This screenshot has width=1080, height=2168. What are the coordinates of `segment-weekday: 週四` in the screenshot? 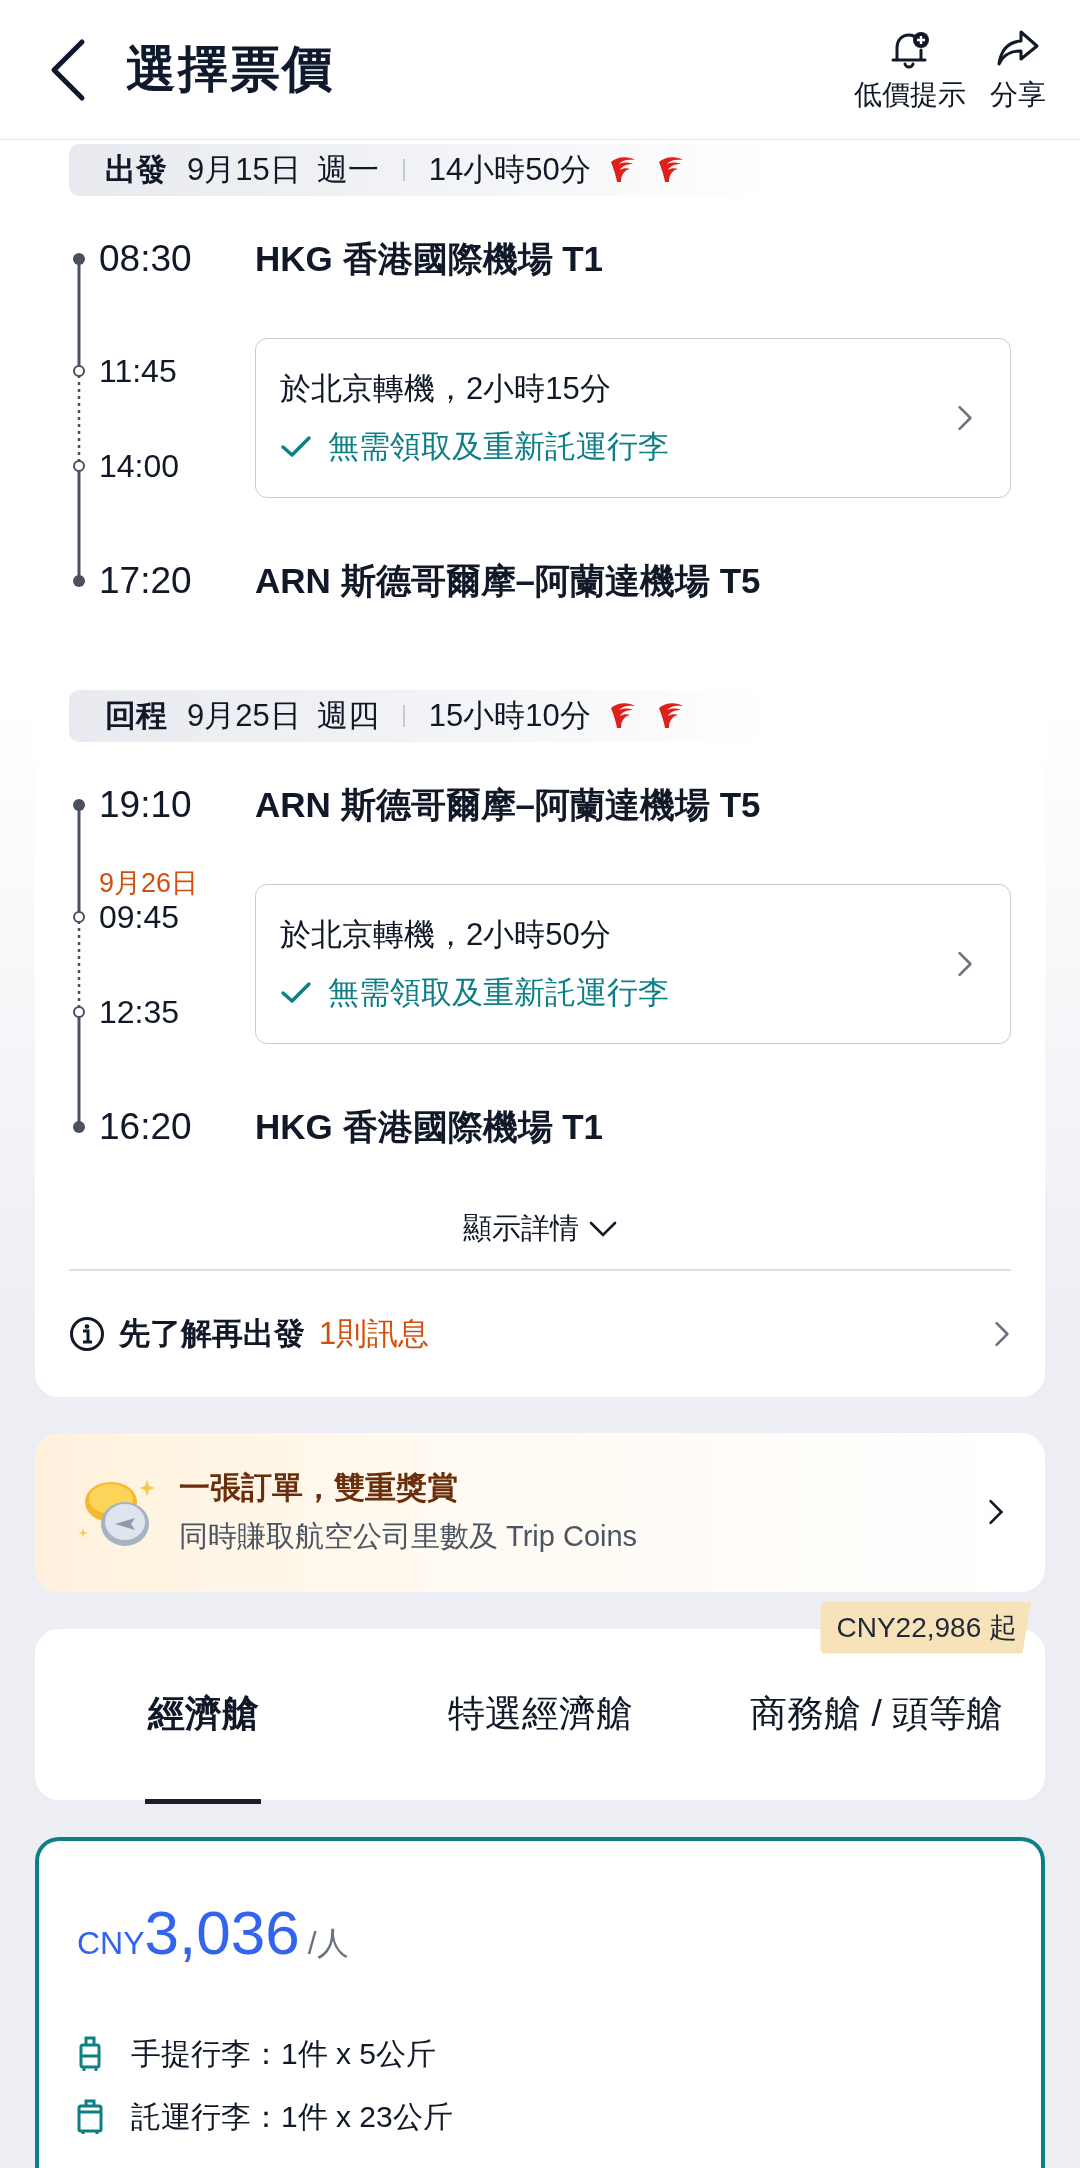 It's located at (347, 716).